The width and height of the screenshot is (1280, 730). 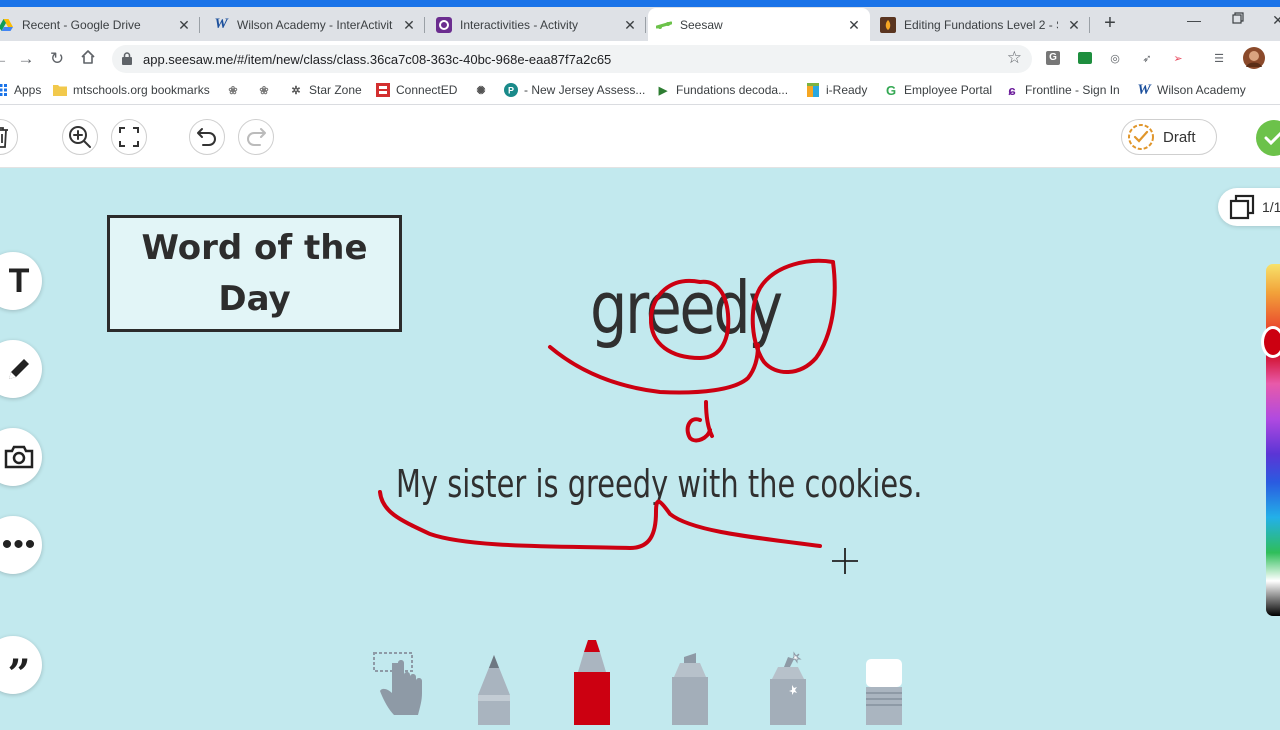 I want to click on hand-pointer-icon, so click(x=397, y=683).